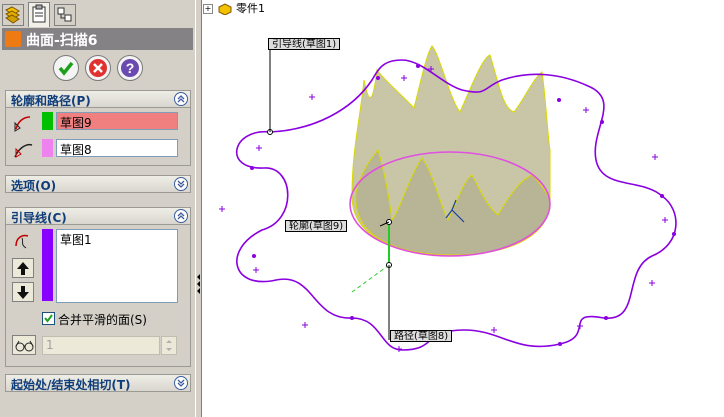 This screenshot has height=417, width=724. I want to click on profile-path-title: 轮廓和路径(P), so click(51, 101).